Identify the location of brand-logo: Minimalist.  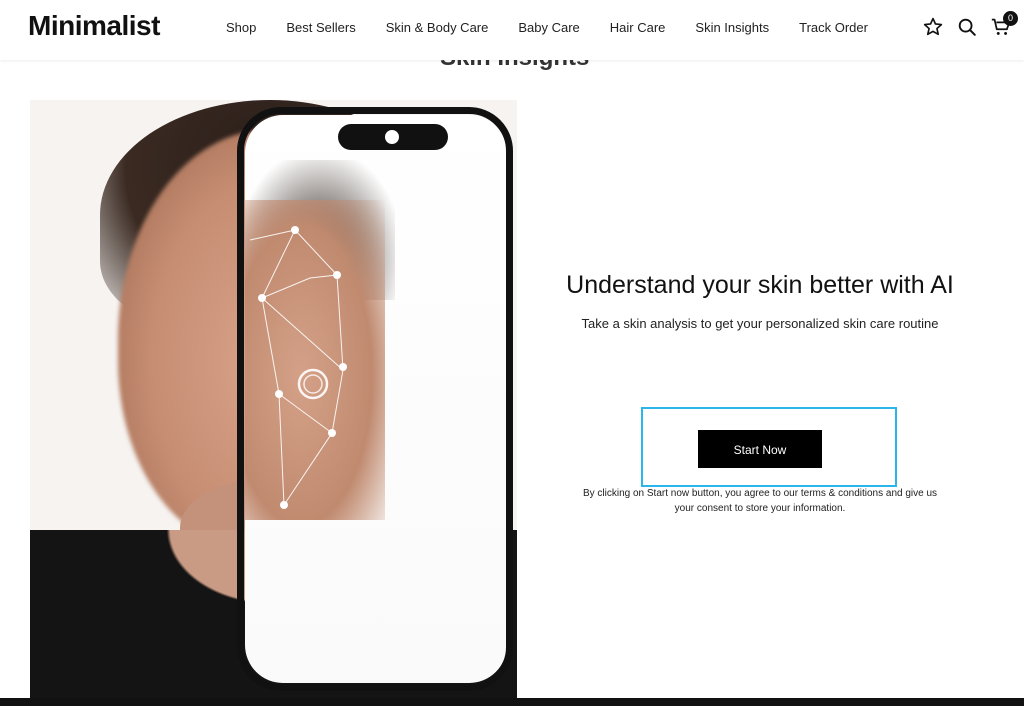
(94, 26).